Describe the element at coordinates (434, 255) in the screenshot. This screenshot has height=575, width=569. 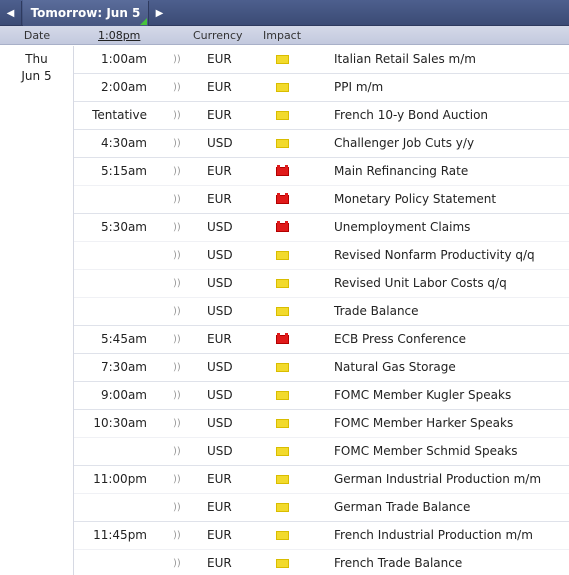
I see `event-title: Revised Nonfarm Productivity q/q` at that location.